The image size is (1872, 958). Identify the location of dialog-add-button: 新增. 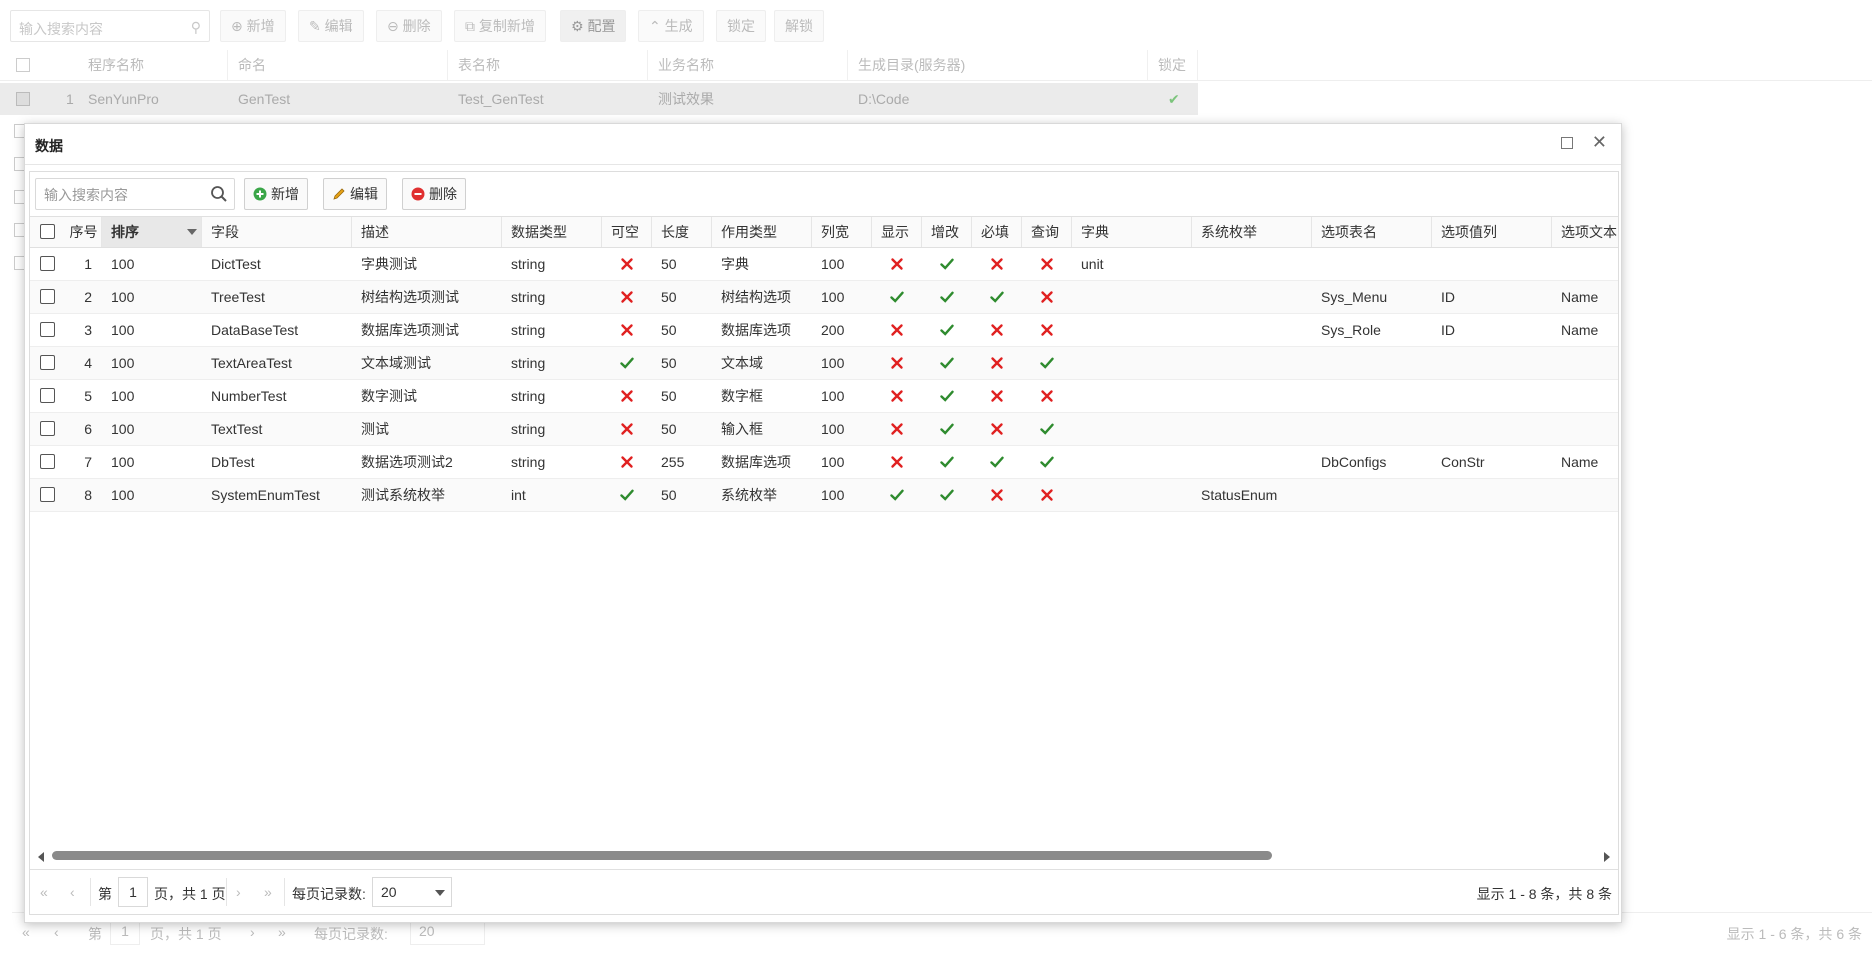
(276, 194).